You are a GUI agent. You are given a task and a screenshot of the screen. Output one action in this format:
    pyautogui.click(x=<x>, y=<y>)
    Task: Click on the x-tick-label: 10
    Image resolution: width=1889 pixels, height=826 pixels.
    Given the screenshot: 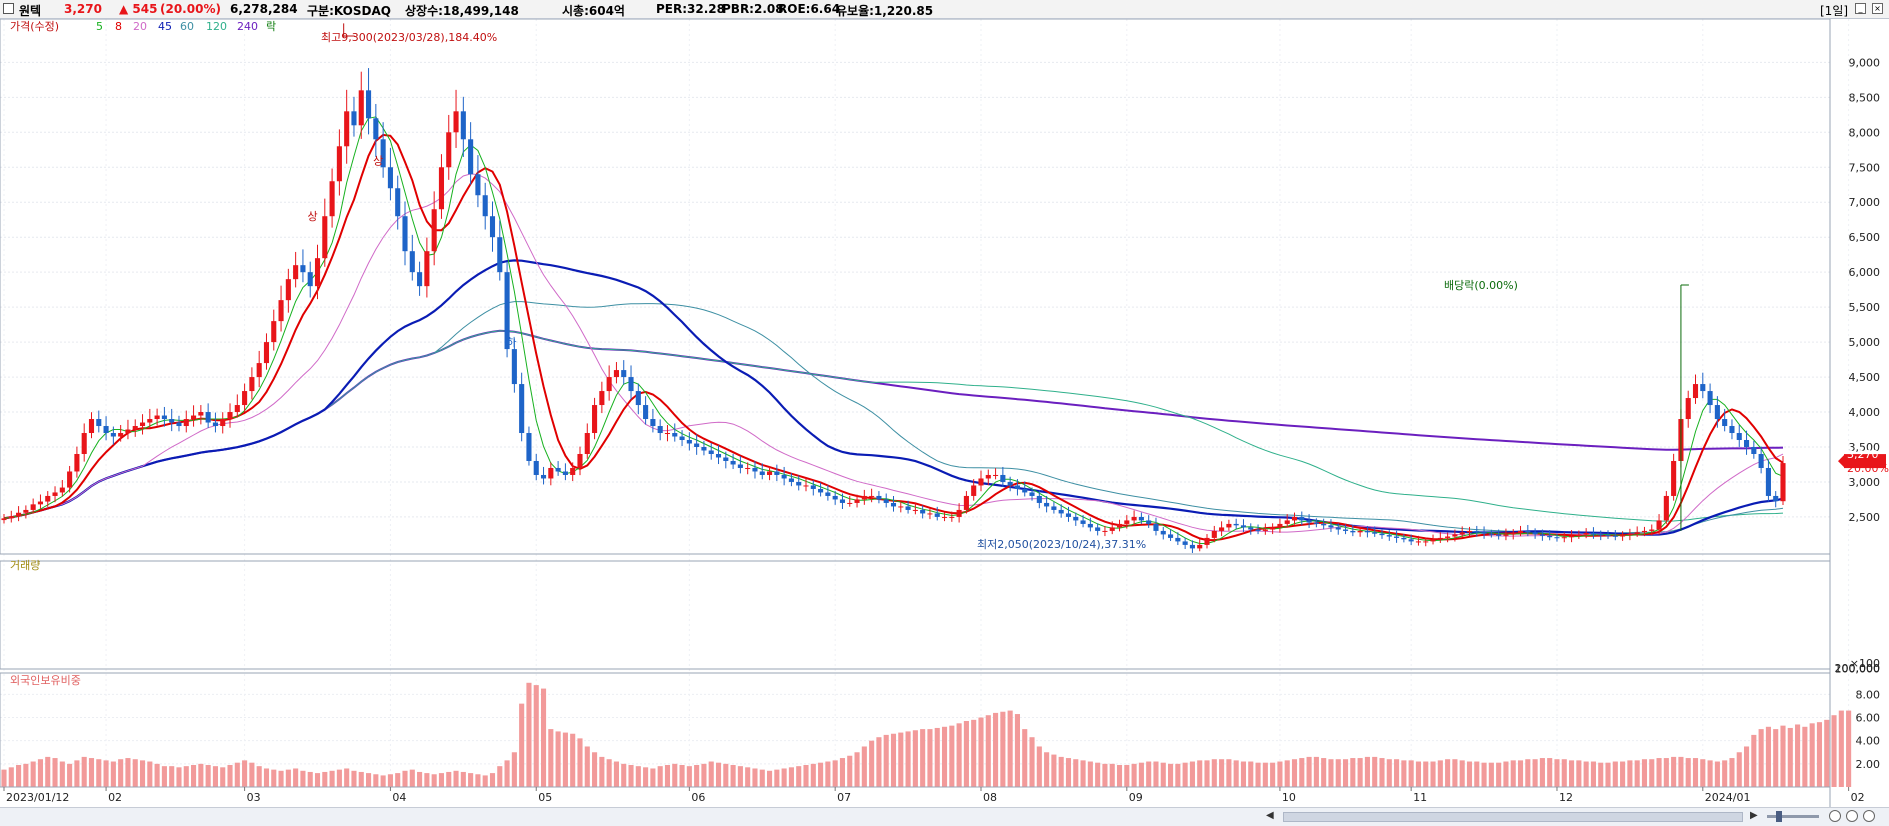 What is the action you would take?
    pyautogui.click(x=1289, y=797)
    